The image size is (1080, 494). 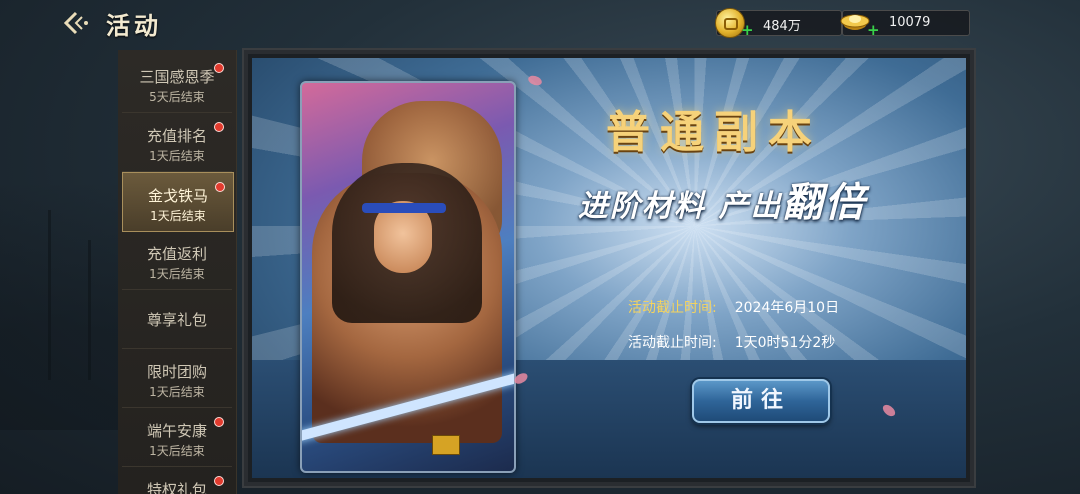 I want to click on event-subtitle: 进阶材料 产出翻倍, so click(x=722, y=199).